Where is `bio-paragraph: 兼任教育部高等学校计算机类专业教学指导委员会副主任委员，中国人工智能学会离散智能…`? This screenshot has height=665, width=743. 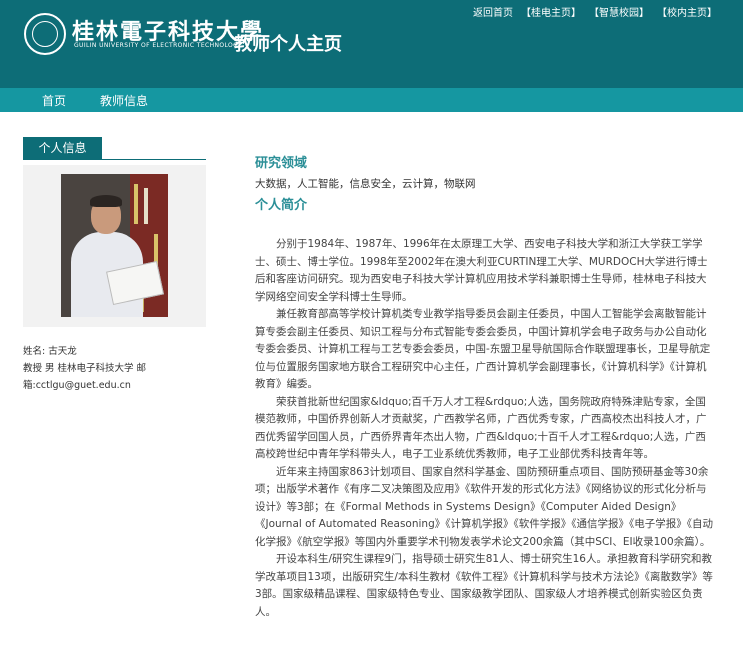
bio-paragraph: 兼任教育部高等学校计算机类专业教学指导委员会副主任委员，中国人工智能学会离散智能… is located at coordinates (483, 349).